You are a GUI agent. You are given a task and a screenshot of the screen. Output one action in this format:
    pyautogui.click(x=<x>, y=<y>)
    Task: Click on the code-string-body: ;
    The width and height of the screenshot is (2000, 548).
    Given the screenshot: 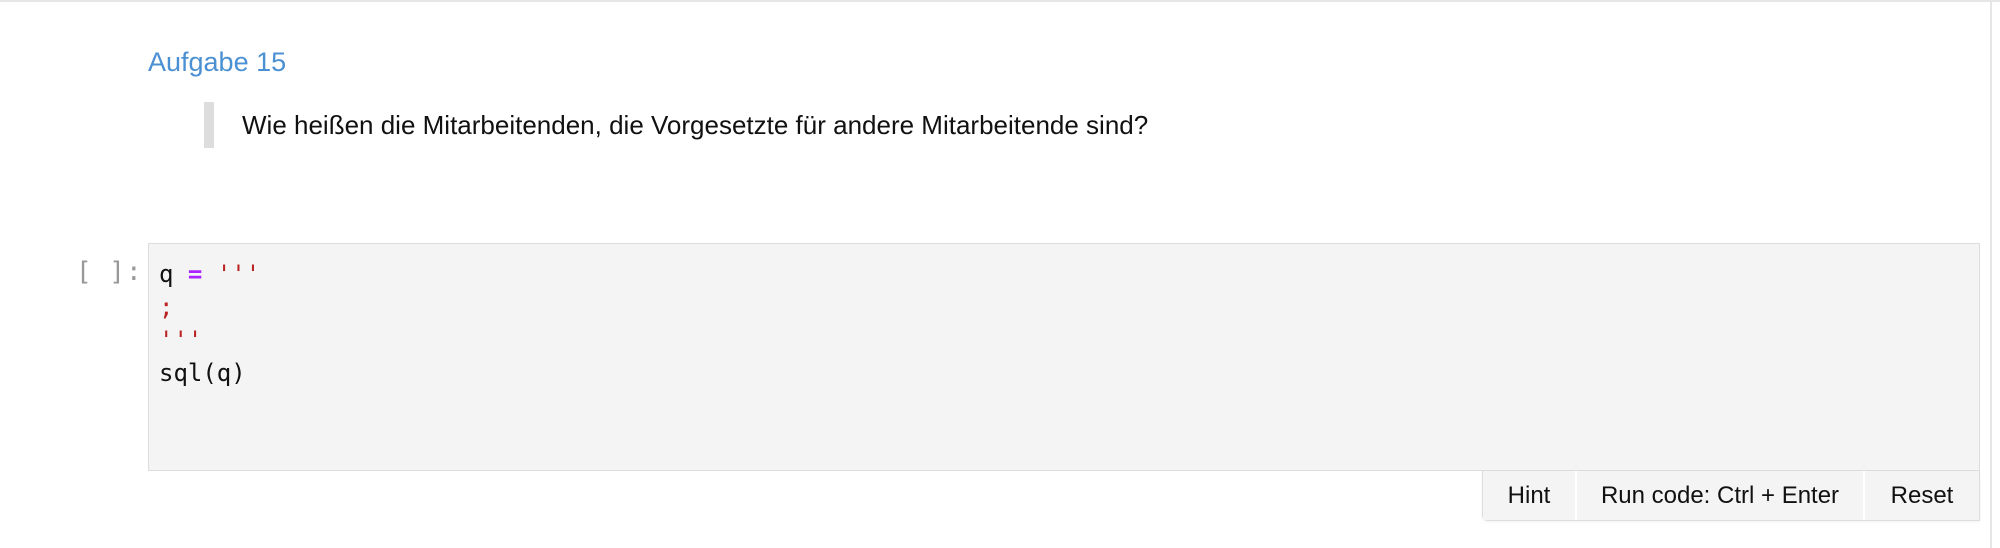 What is the action you would take?
    pyautogui.click(x=166, y=307)
    